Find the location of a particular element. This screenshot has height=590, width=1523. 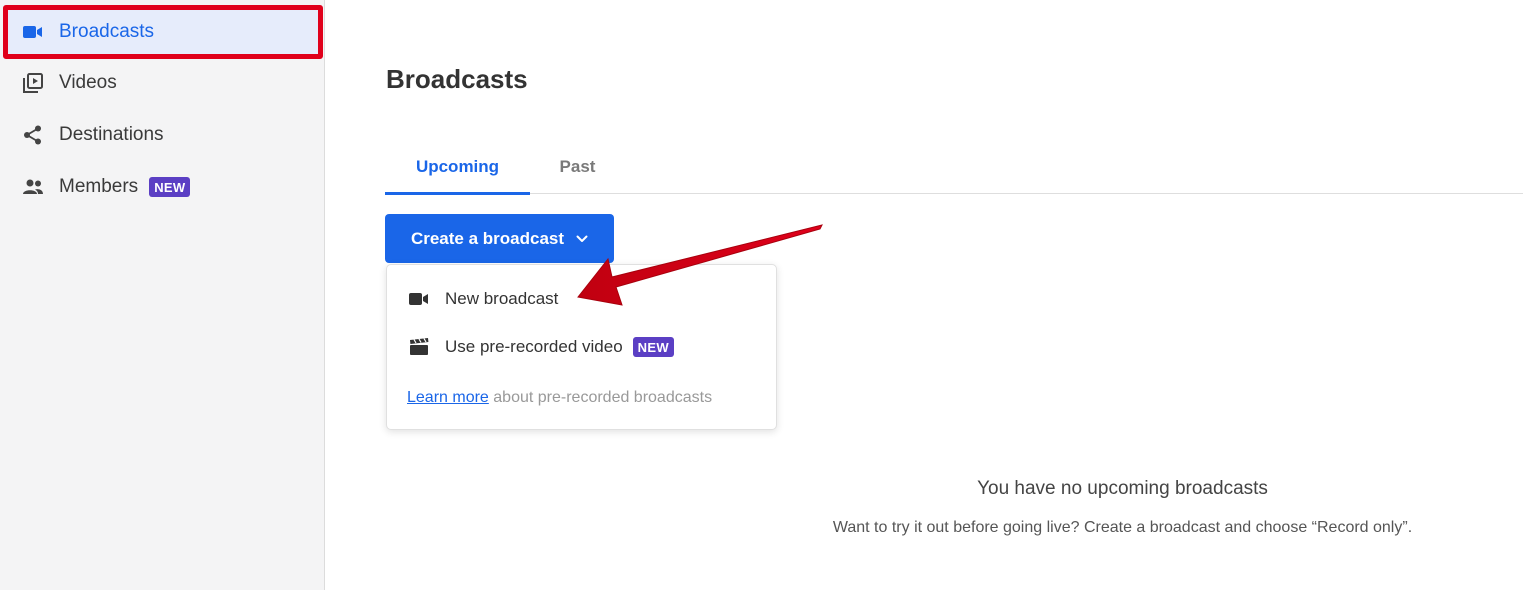

tab-past: Past is located at coordinates (577, 167).